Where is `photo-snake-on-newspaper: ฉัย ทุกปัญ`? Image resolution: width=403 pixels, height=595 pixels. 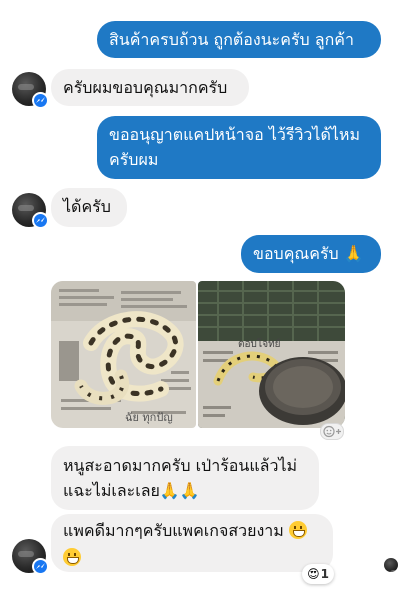
photo-snake-on-newspaper: ฉัย ทุกปัญ is located at coordinates (123, 354).